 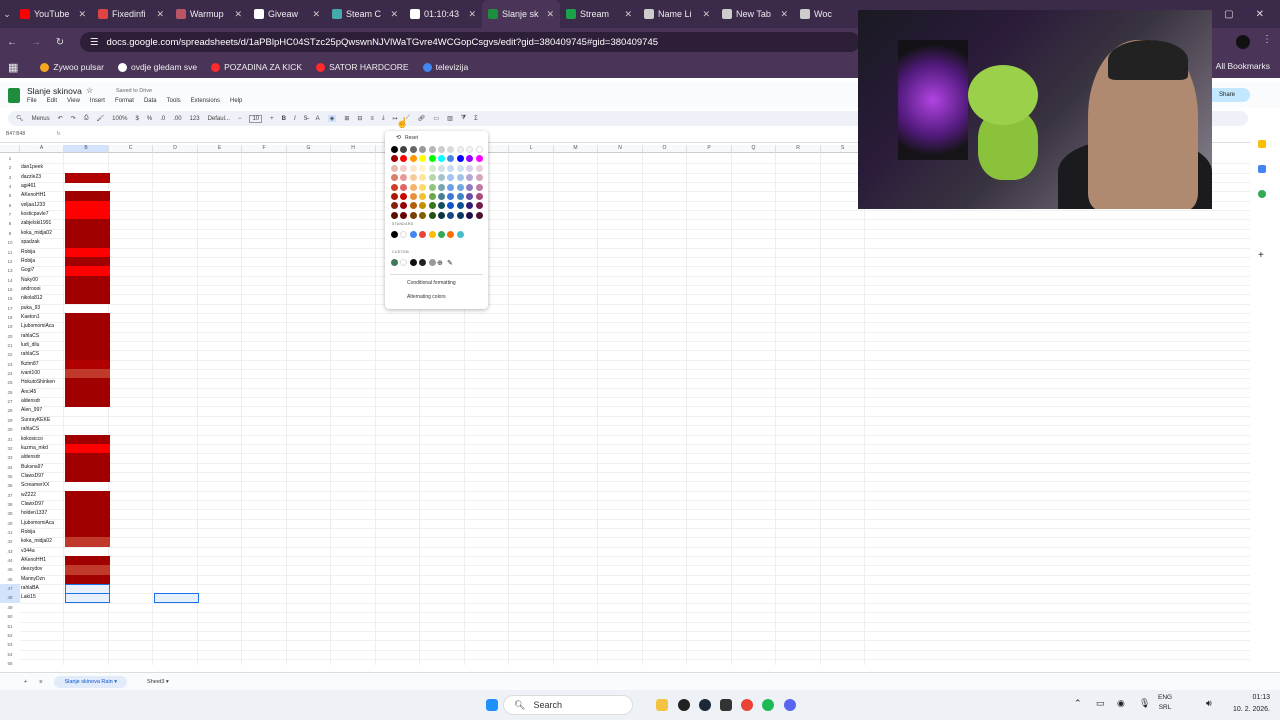 I want to click on menu-item: Help, so click(x=236, y=101).